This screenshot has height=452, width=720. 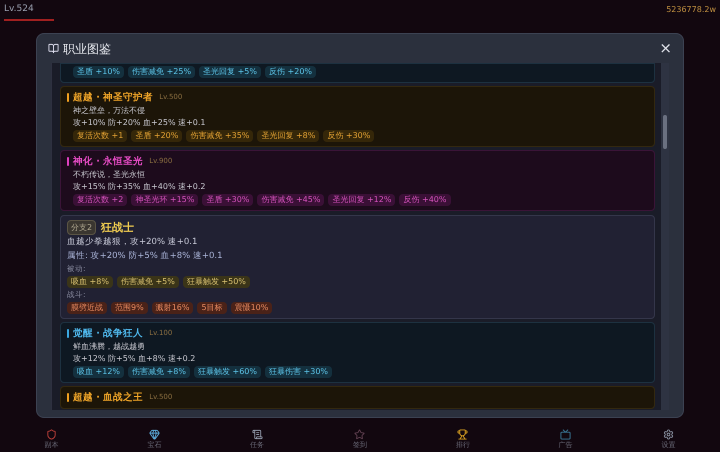 I want to click on tier-title: 觉醒 · 战争狂人, so click(x=108, y=333).